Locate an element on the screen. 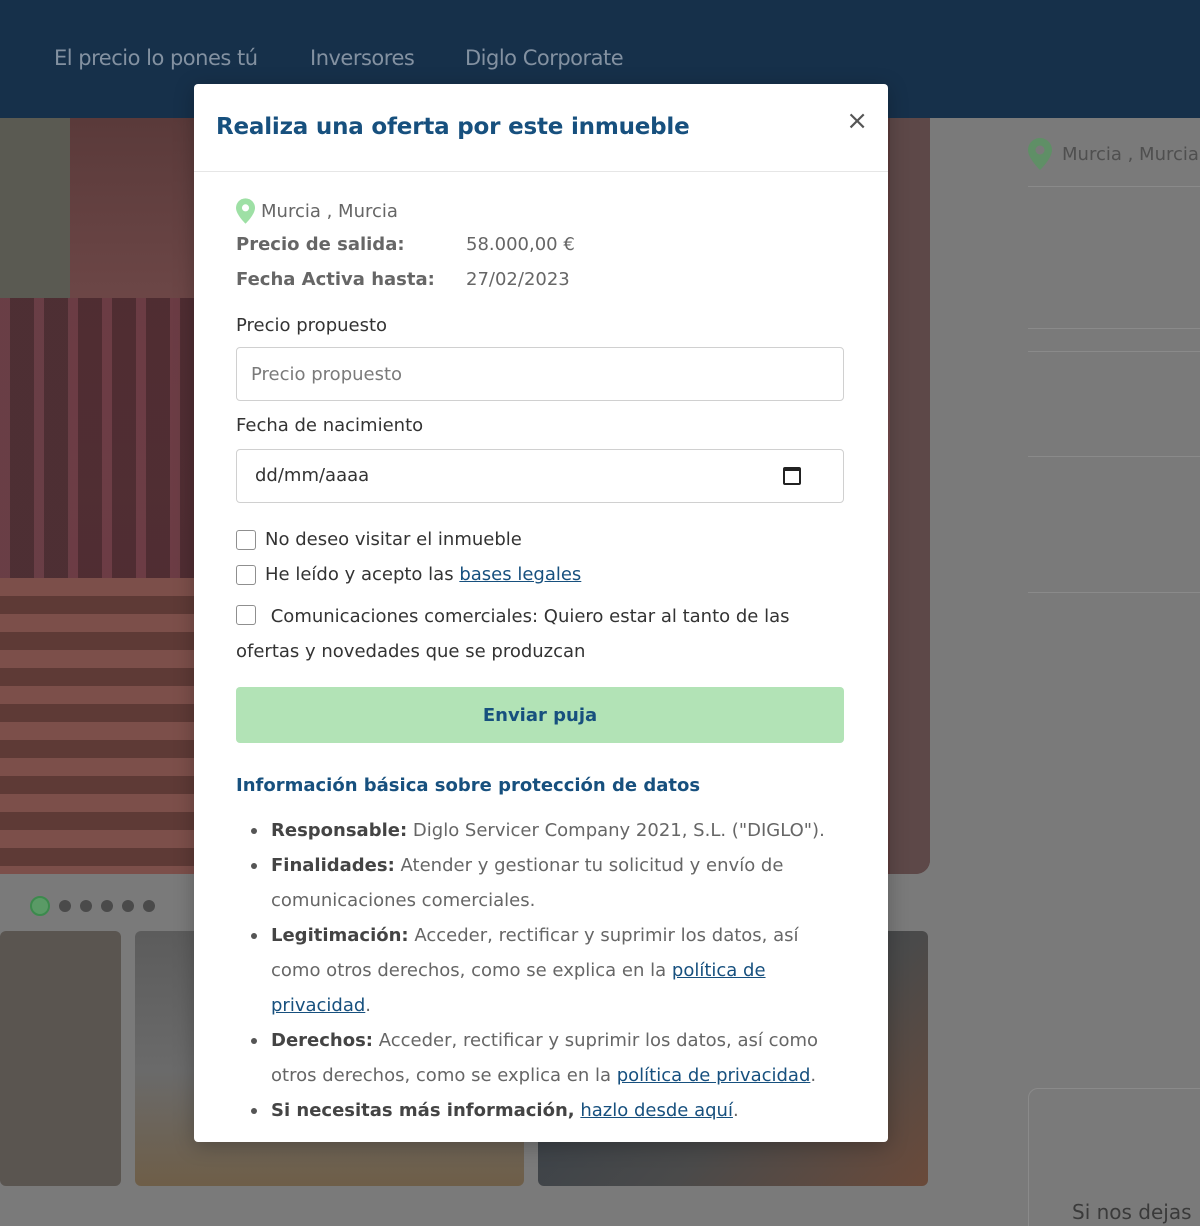  nav-link-inversores: Inversores is located at coordinates (362, 58).